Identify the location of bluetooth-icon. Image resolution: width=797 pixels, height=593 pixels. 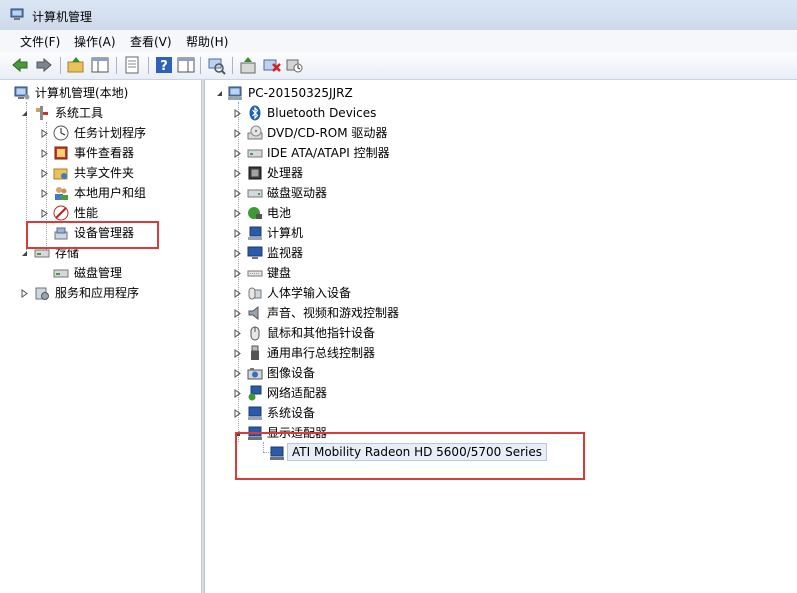
(255, 113).